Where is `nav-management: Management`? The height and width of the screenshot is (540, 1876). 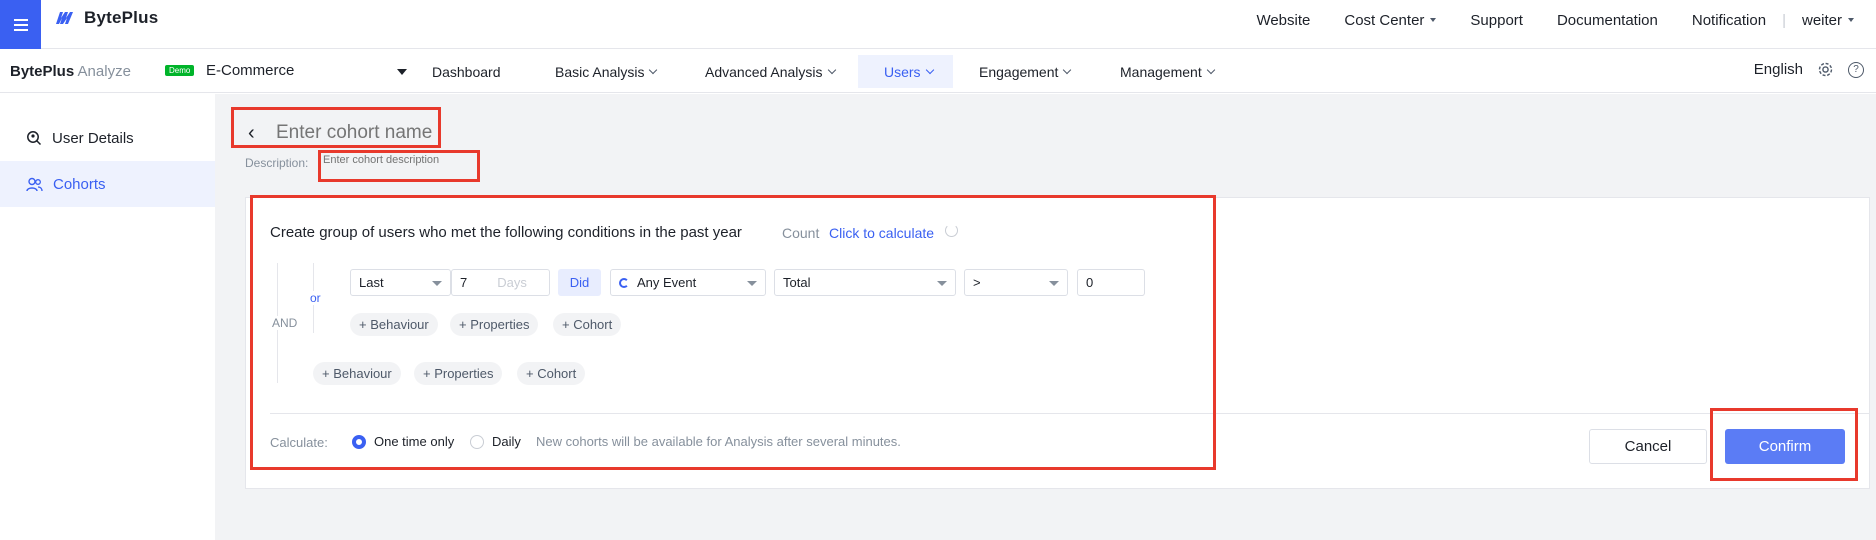
nav-management: Management is located at coordinates (1167, 71).